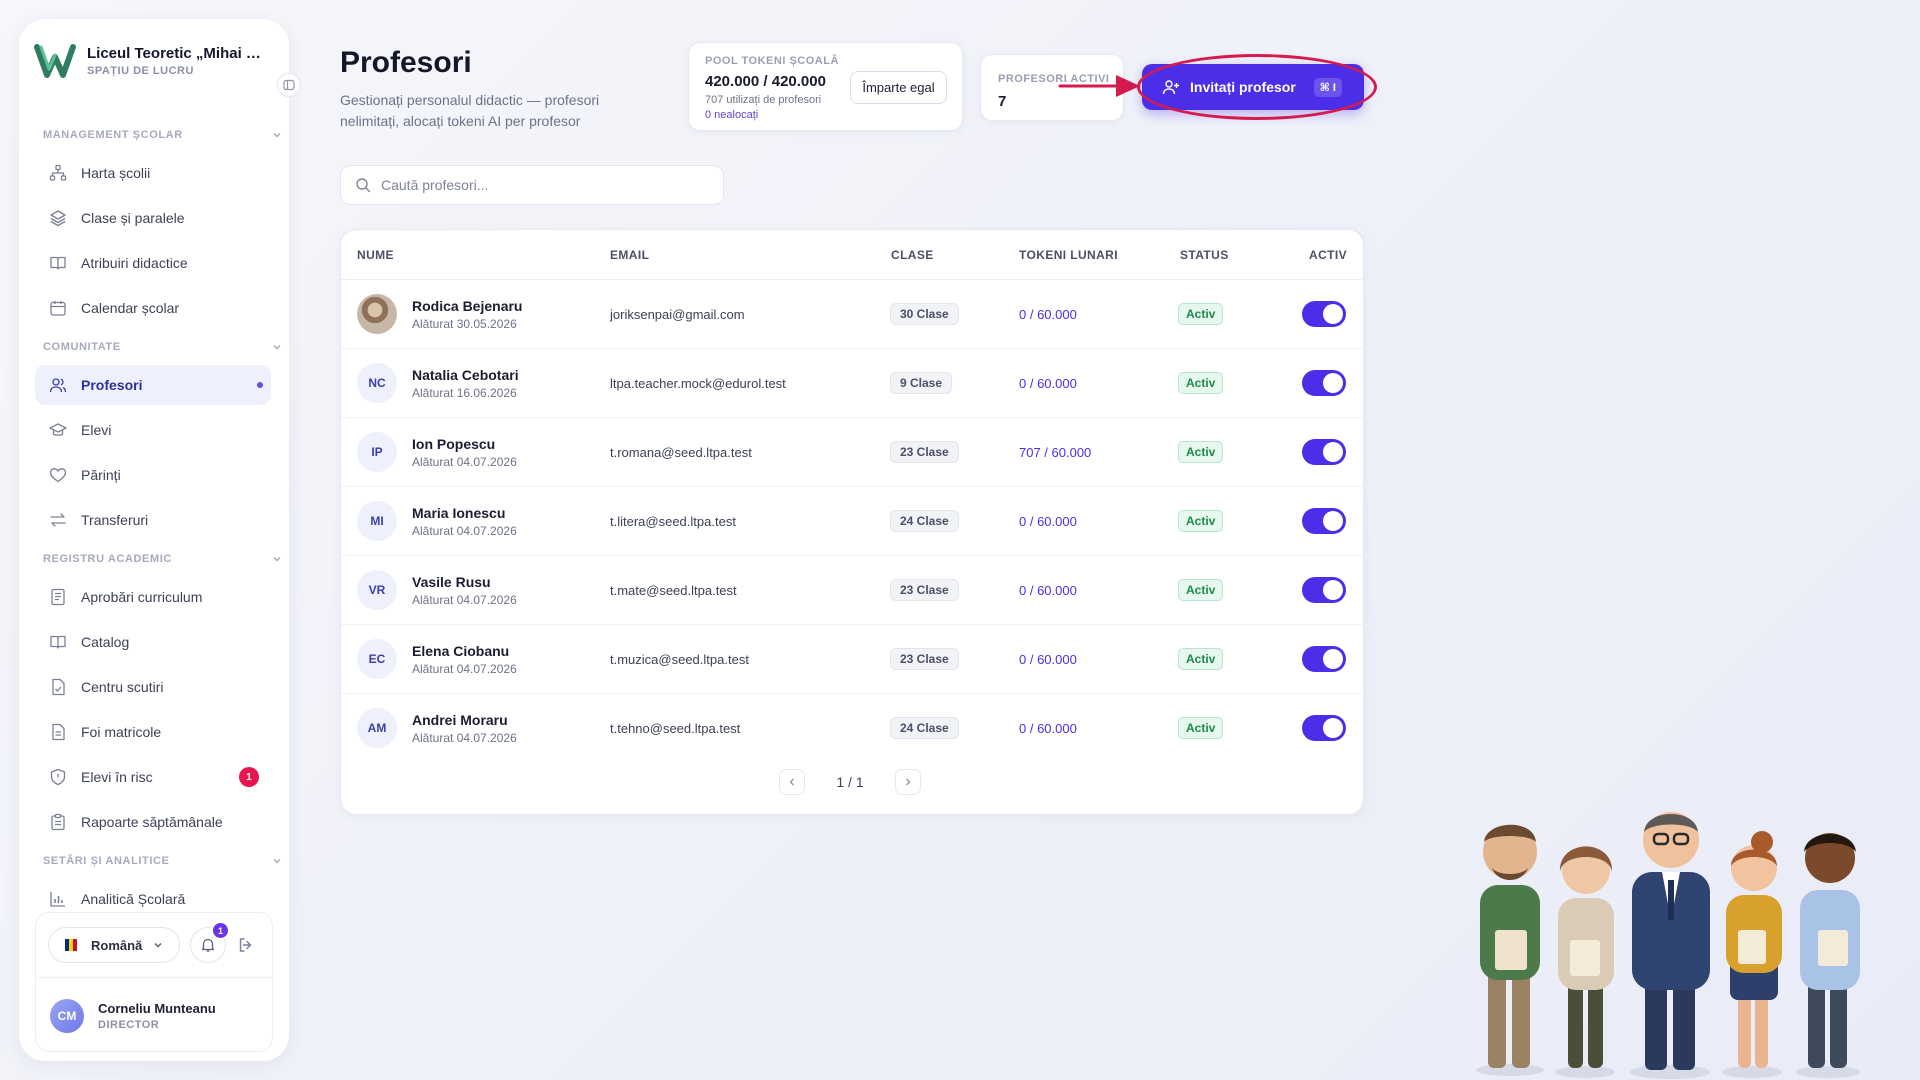 Image resolution: width=1920 pixels, height=1080 pixels. Describe the element at coordinates (546, 185) in the screenshot. I see `search-input` at that location.